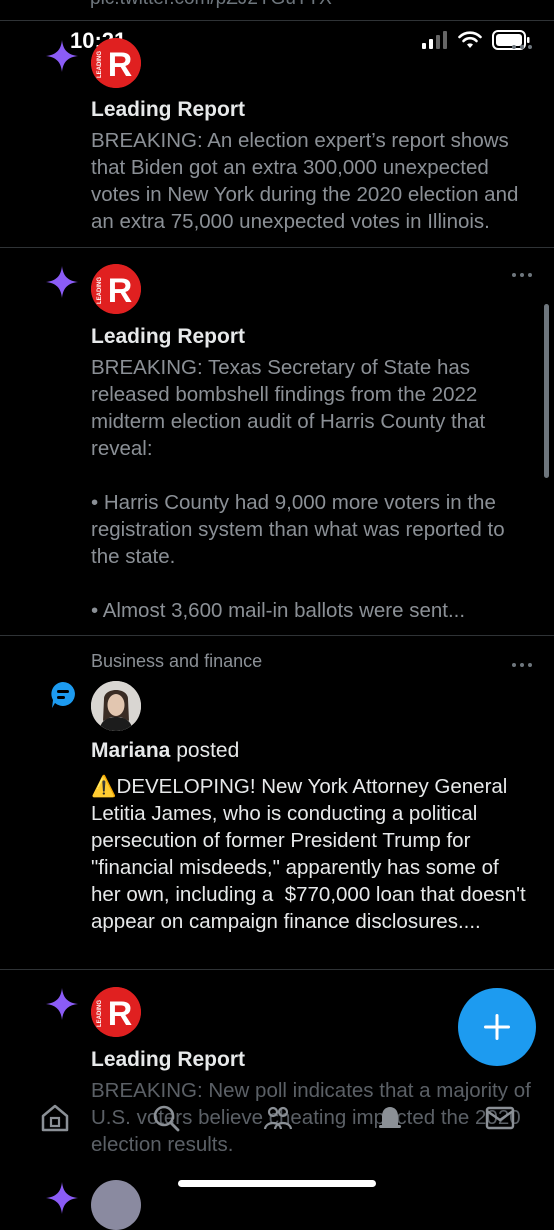  Describe the element at coordinates (470, 39) in the screenshot. I see `wifi-icon` at that location.